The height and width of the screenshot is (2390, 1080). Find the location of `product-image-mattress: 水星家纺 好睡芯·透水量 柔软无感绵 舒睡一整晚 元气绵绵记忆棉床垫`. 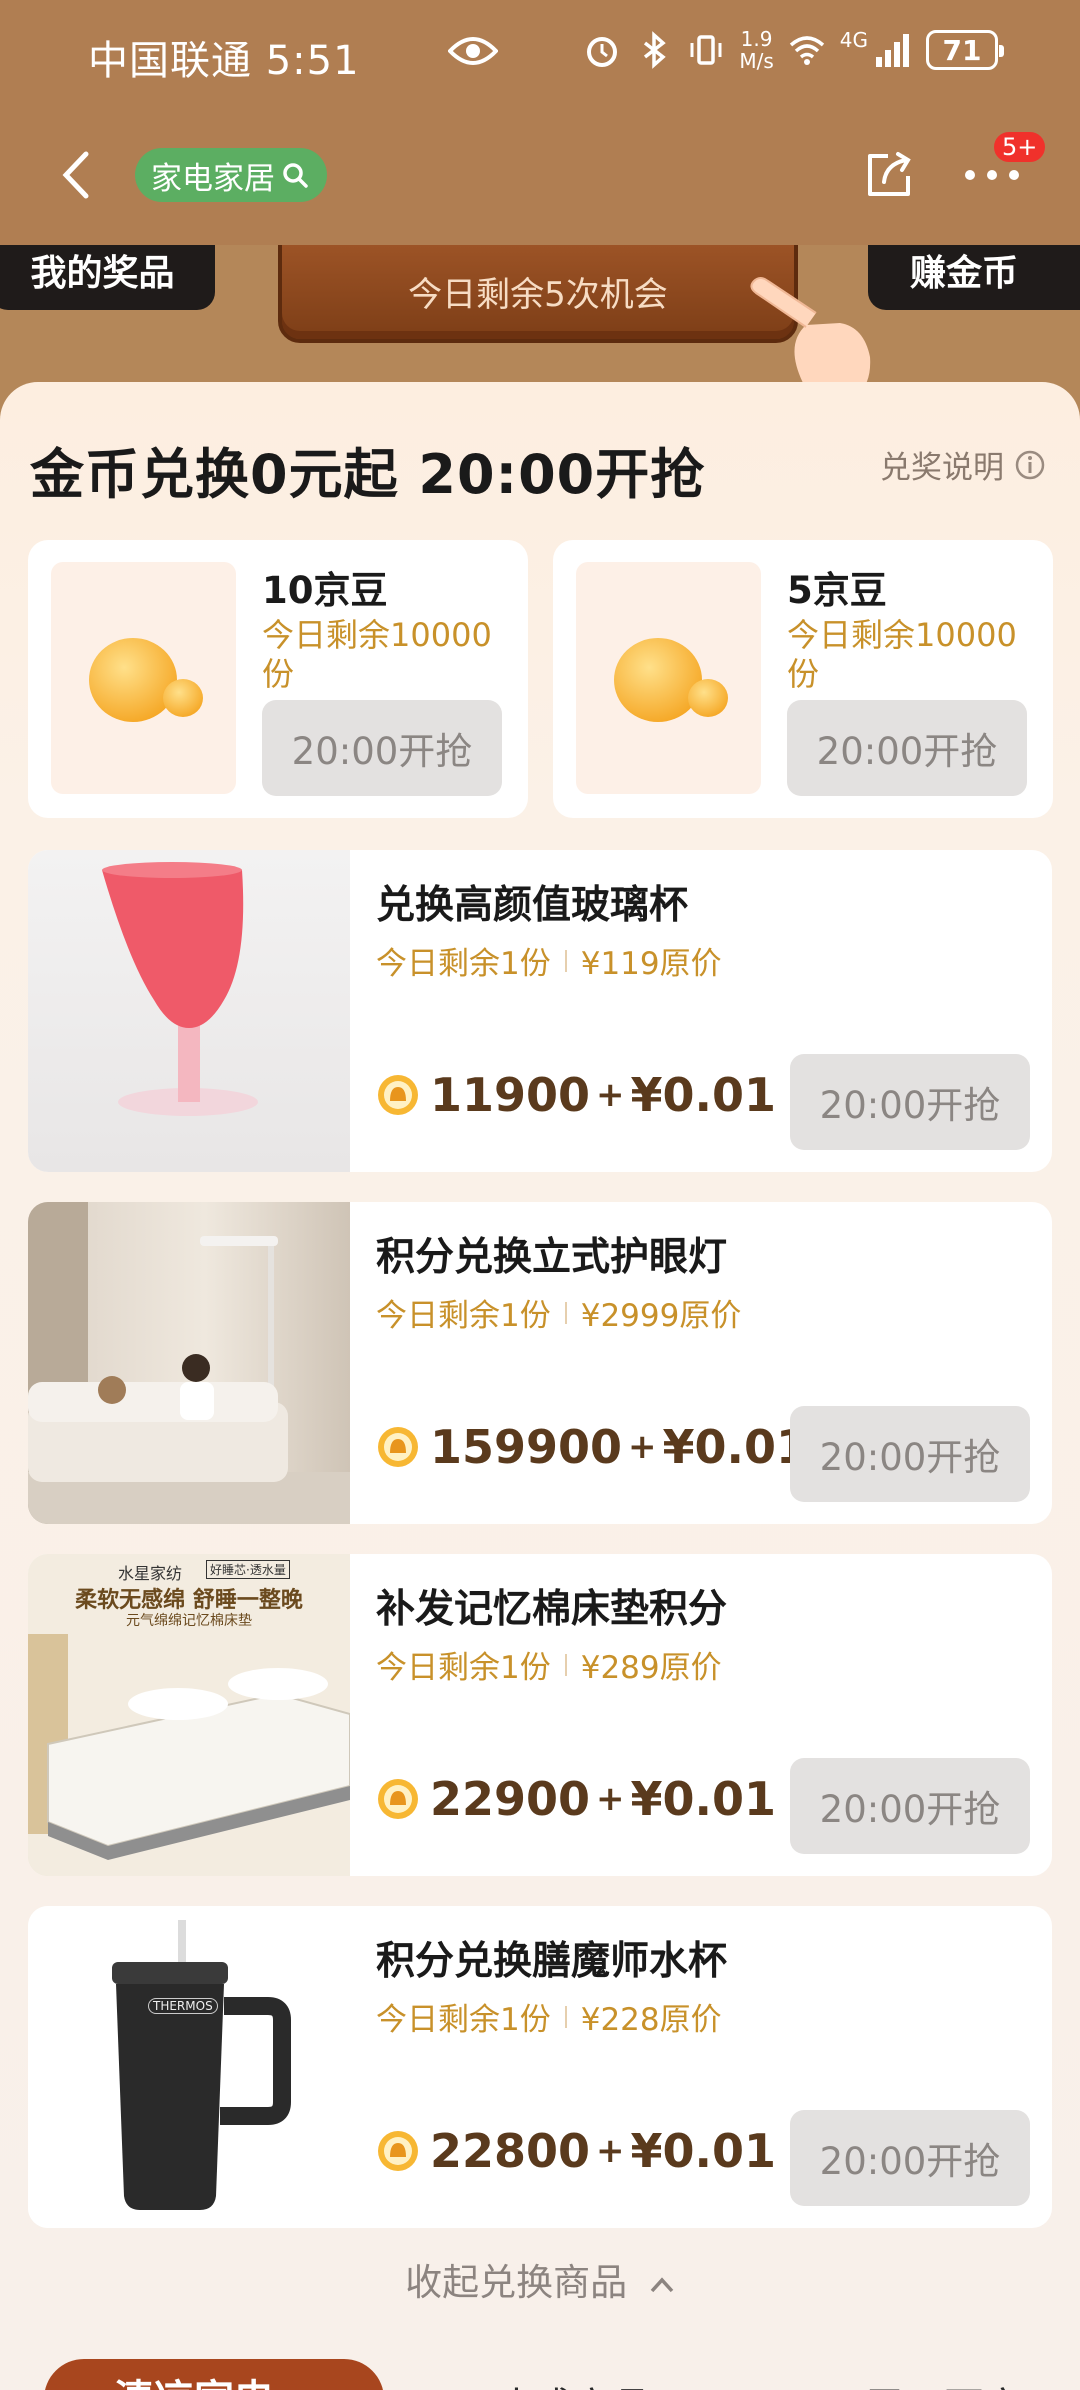

product-image-mattress: 水星家纺 好睡芯·透水量 柔软无感绵 舒睡一整晚 元气绵绵记忆棉床垫 is located at coordinates (189, 1715).